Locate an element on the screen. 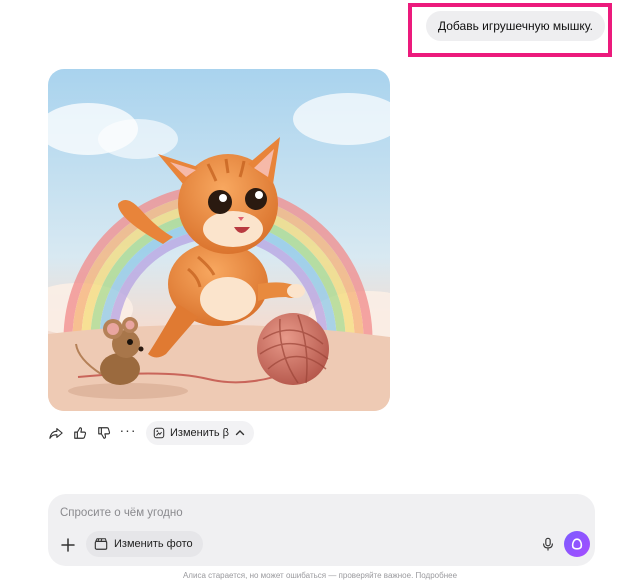 Image resolution: width=640 pixels, height=580 pixels. alice-voice-button is located at coordinates (577, 544).